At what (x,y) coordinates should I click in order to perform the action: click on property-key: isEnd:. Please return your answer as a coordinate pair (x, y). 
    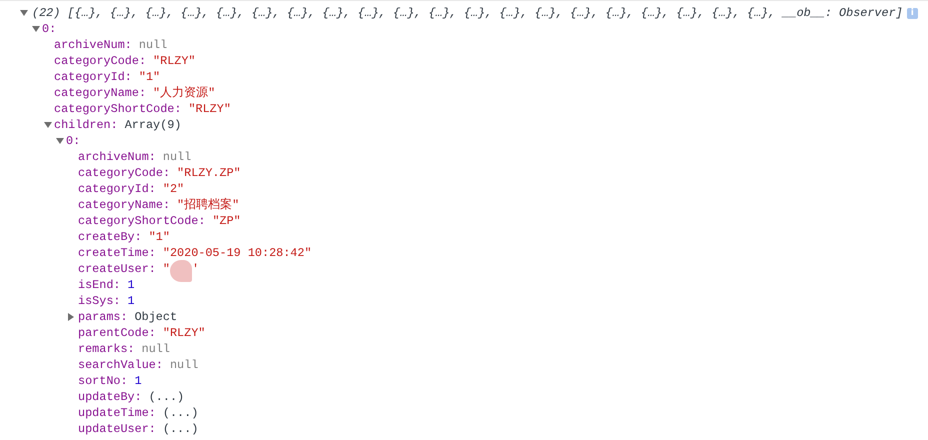
    Looking at the image, I should click on (99, 285).